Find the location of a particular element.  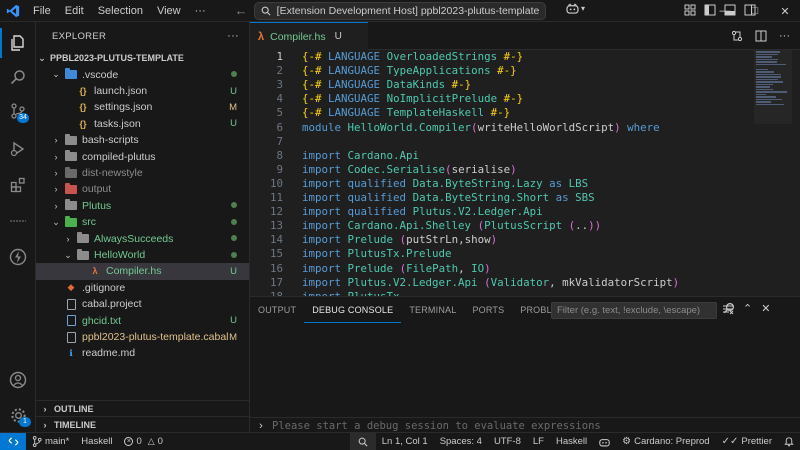

activity-extensions is located at coordinates (18, 185).